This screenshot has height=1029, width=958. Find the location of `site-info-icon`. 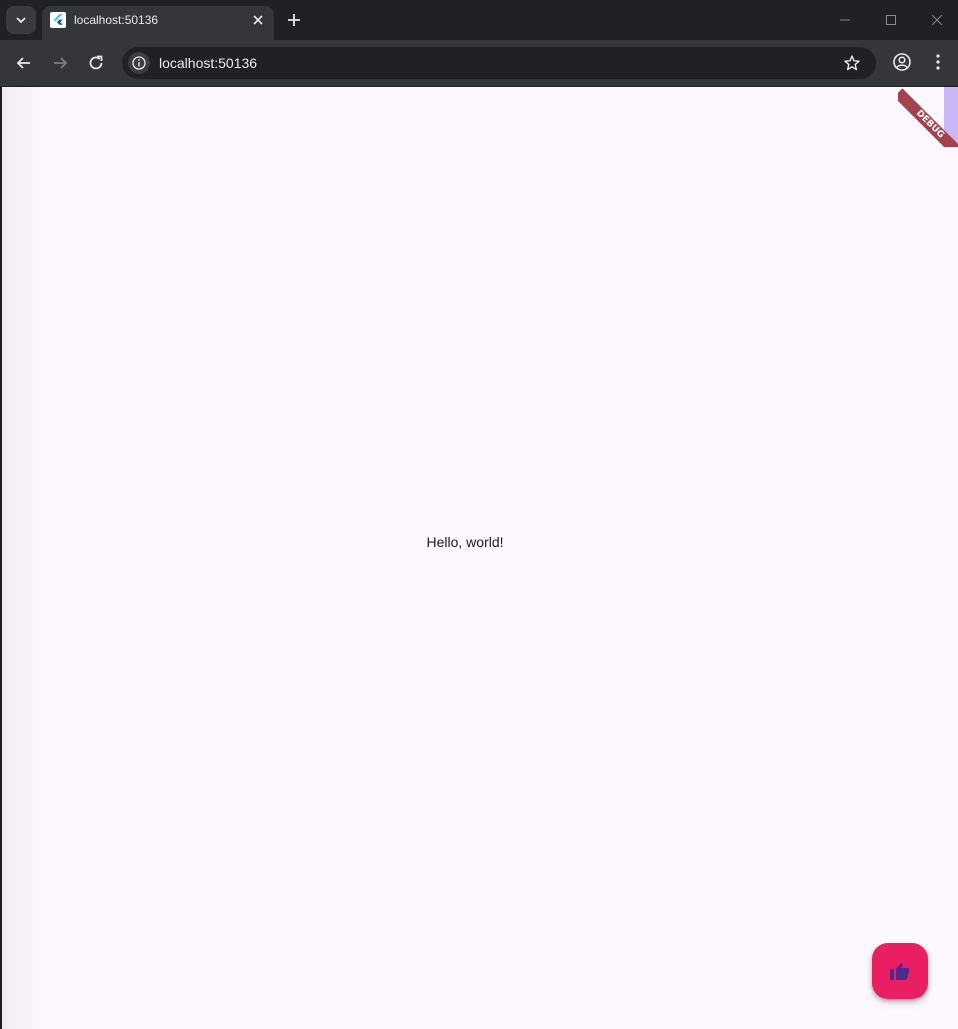

site-info-icon is located at coordinates (139, 63).